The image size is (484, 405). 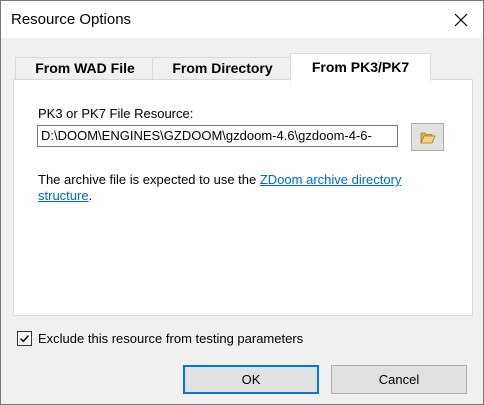 I want to click on info-text-suffix: ., so click(x=90, y=195).